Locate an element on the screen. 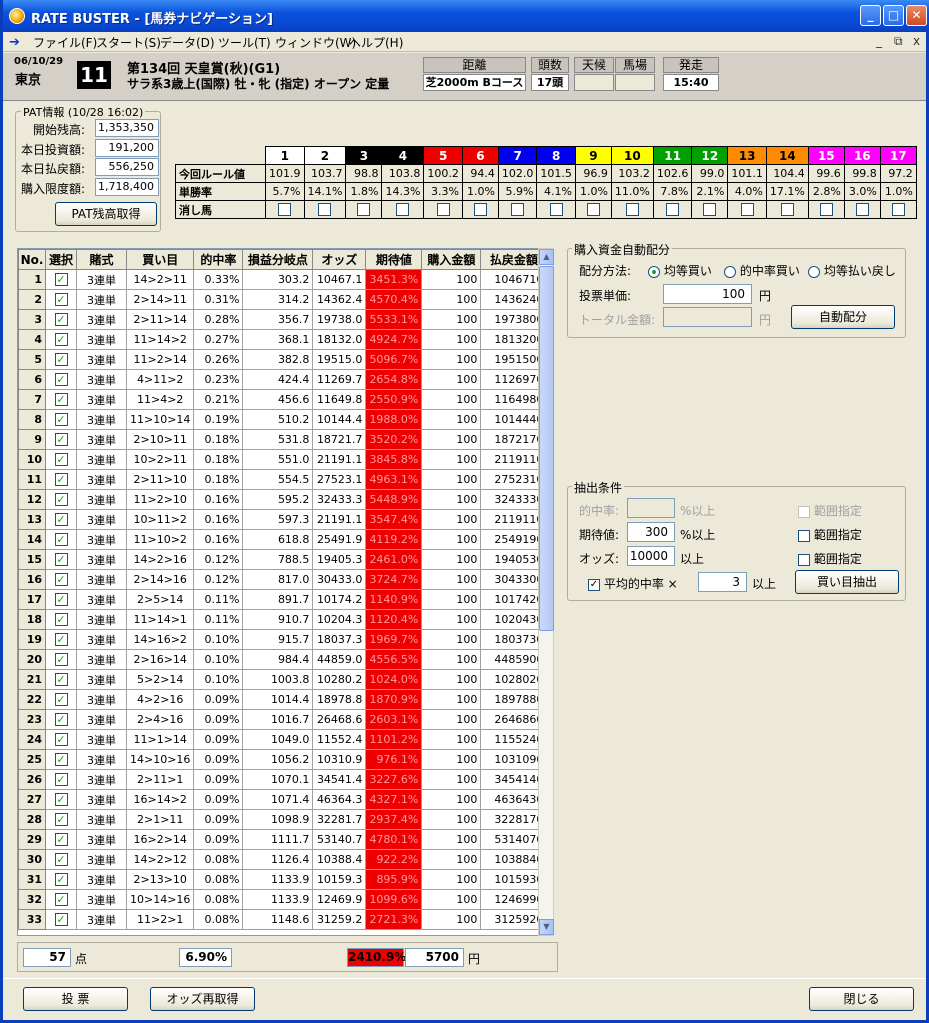 The height and width of the screenshot is (1023, 929). reload-odds-button: オッズ再取得 is located at coordinates (202, 999).